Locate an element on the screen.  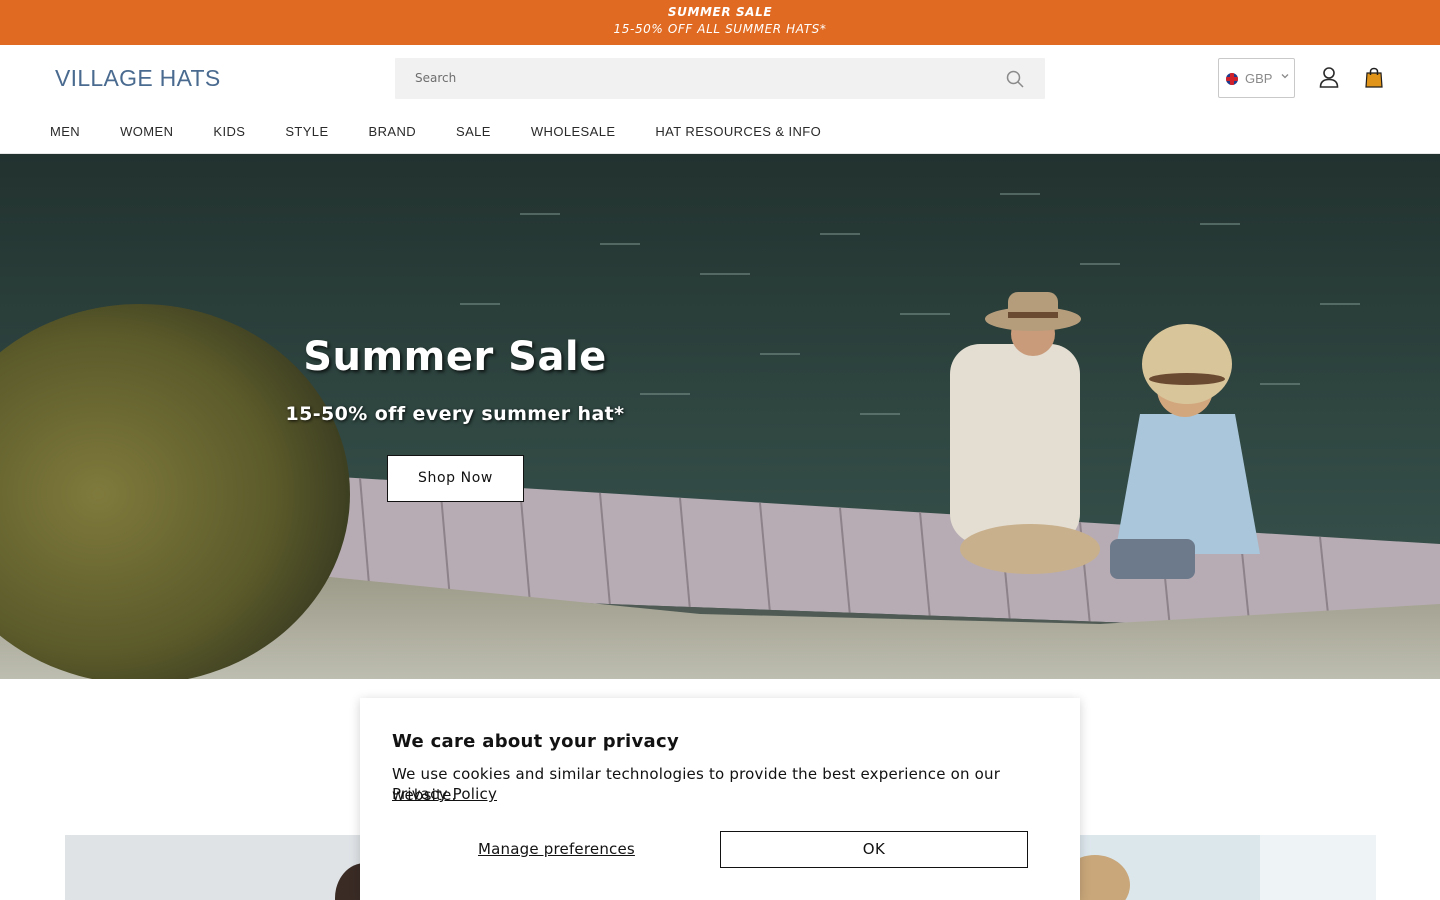
nav-wholesale: WHOLESALE is located at coordinates (573, 133).